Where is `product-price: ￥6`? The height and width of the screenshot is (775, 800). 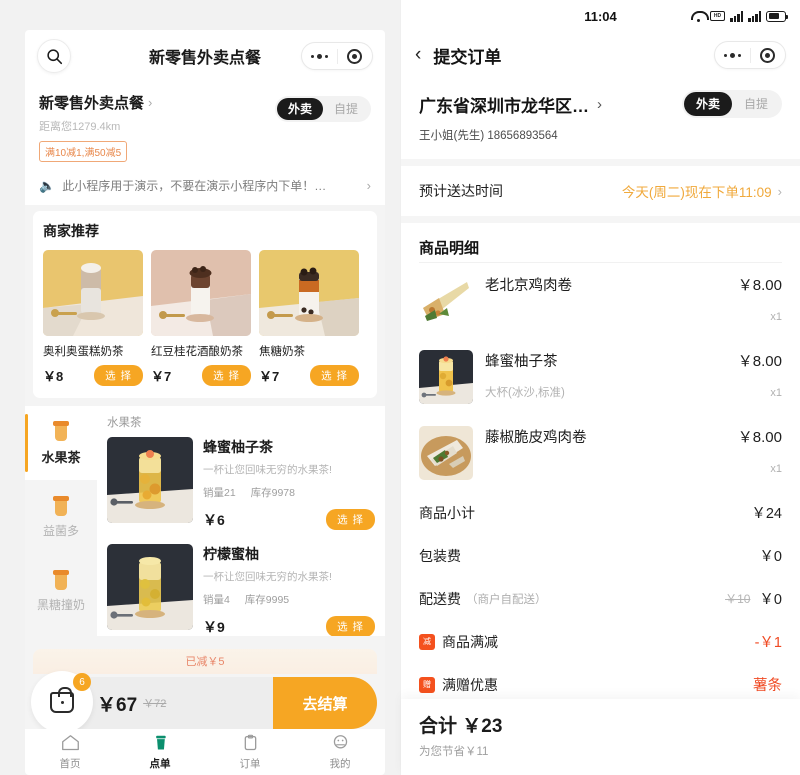 product-price: ￥6 is located at coordinates (214, 519).